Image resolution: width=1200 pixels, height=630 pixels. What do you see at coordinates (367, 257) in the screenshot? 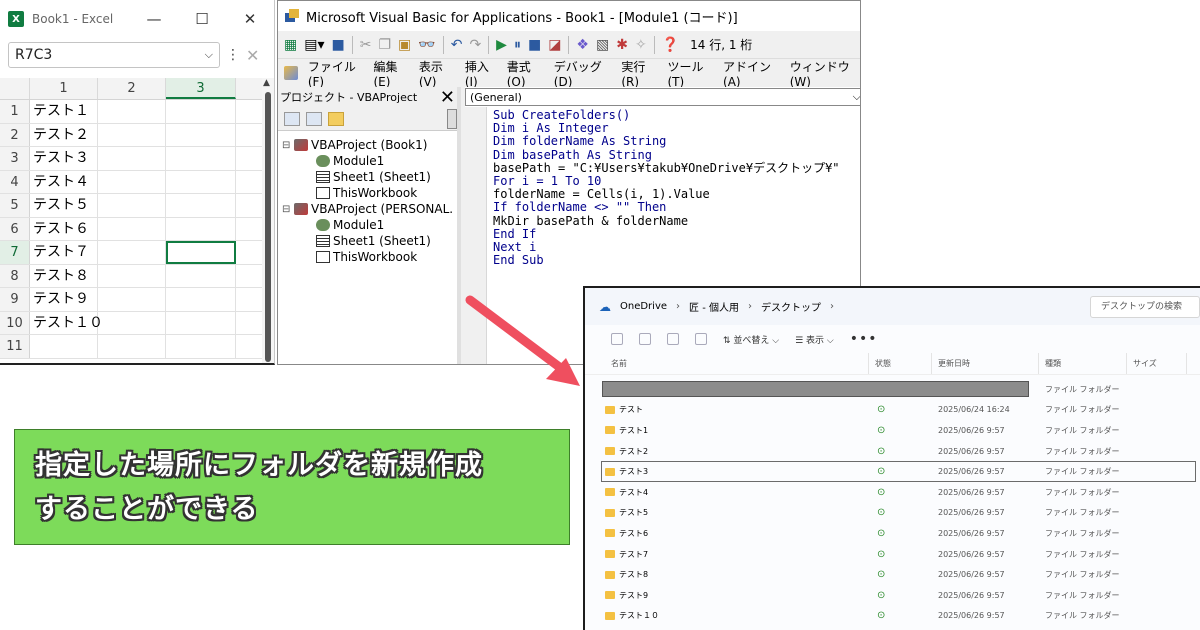
I see `tree-node-thisworkbook: ThisWorkbook` at bounding box center [367, 257].